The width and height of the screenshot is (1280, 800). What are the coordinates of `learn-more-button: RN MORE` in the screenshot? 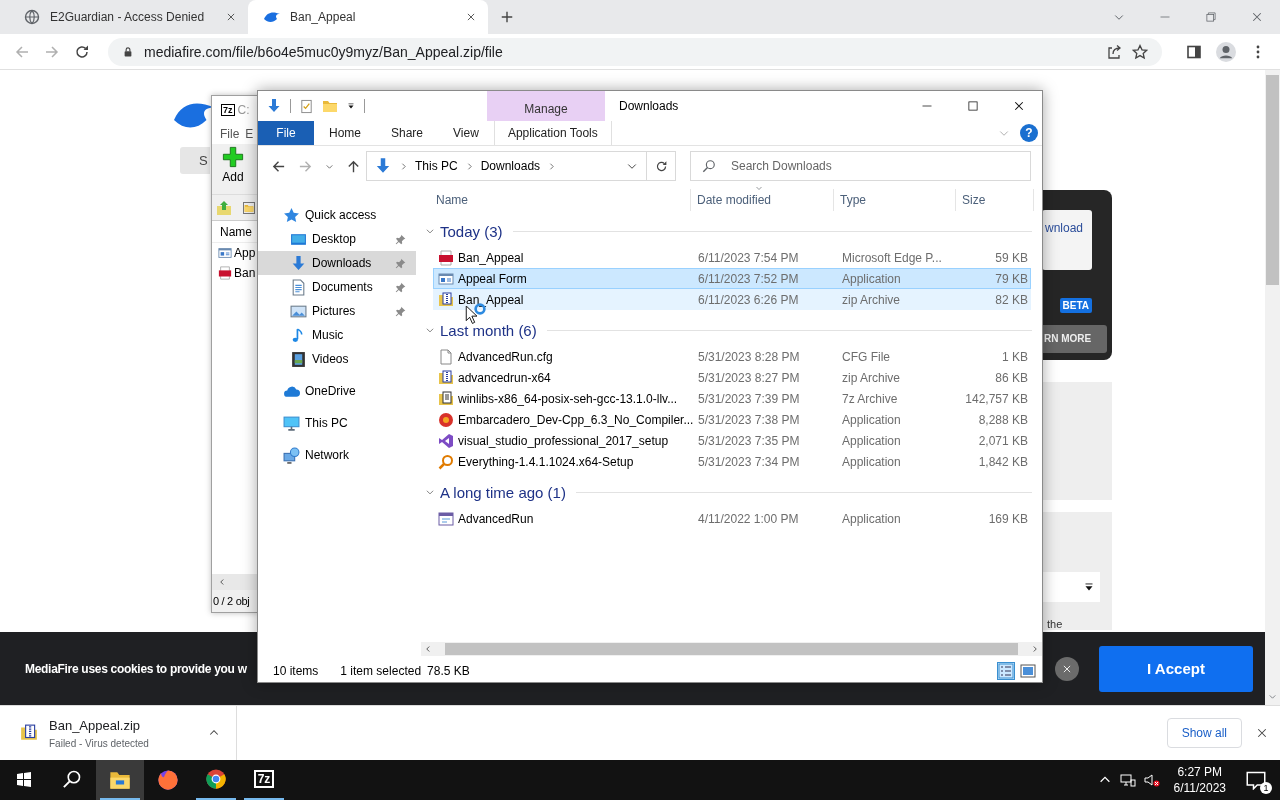 It's located at (1075, 339).